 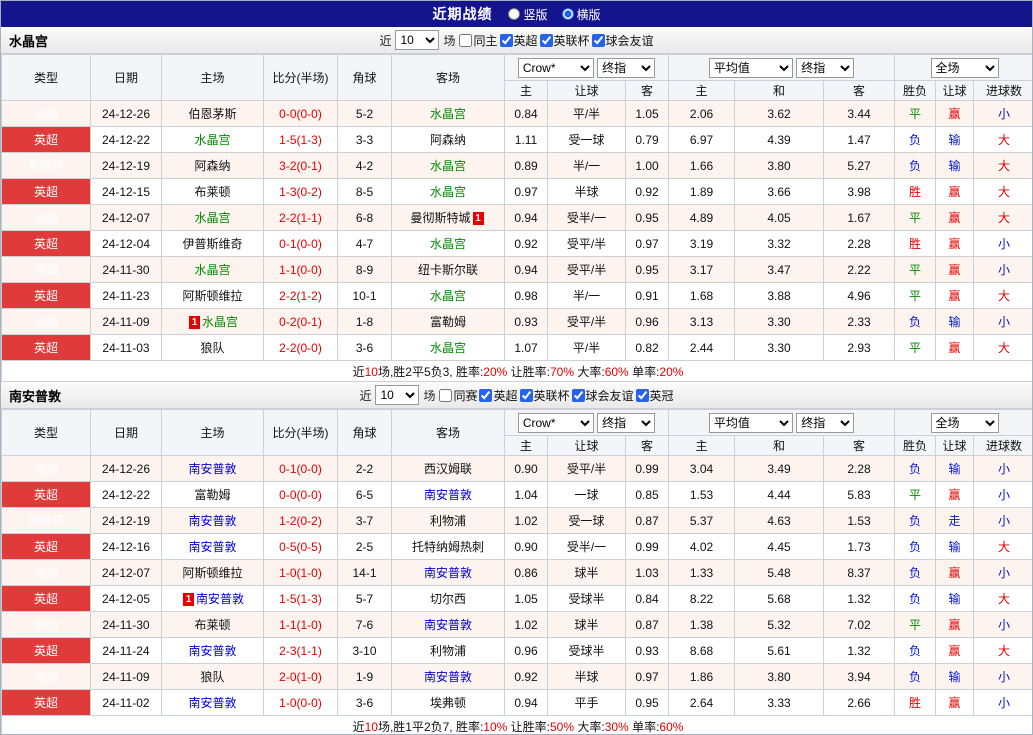 What do you see at coordinates (859, 546) in the screenshot?
I see `avg-away: 1.73` at bounding box center [859, 546].